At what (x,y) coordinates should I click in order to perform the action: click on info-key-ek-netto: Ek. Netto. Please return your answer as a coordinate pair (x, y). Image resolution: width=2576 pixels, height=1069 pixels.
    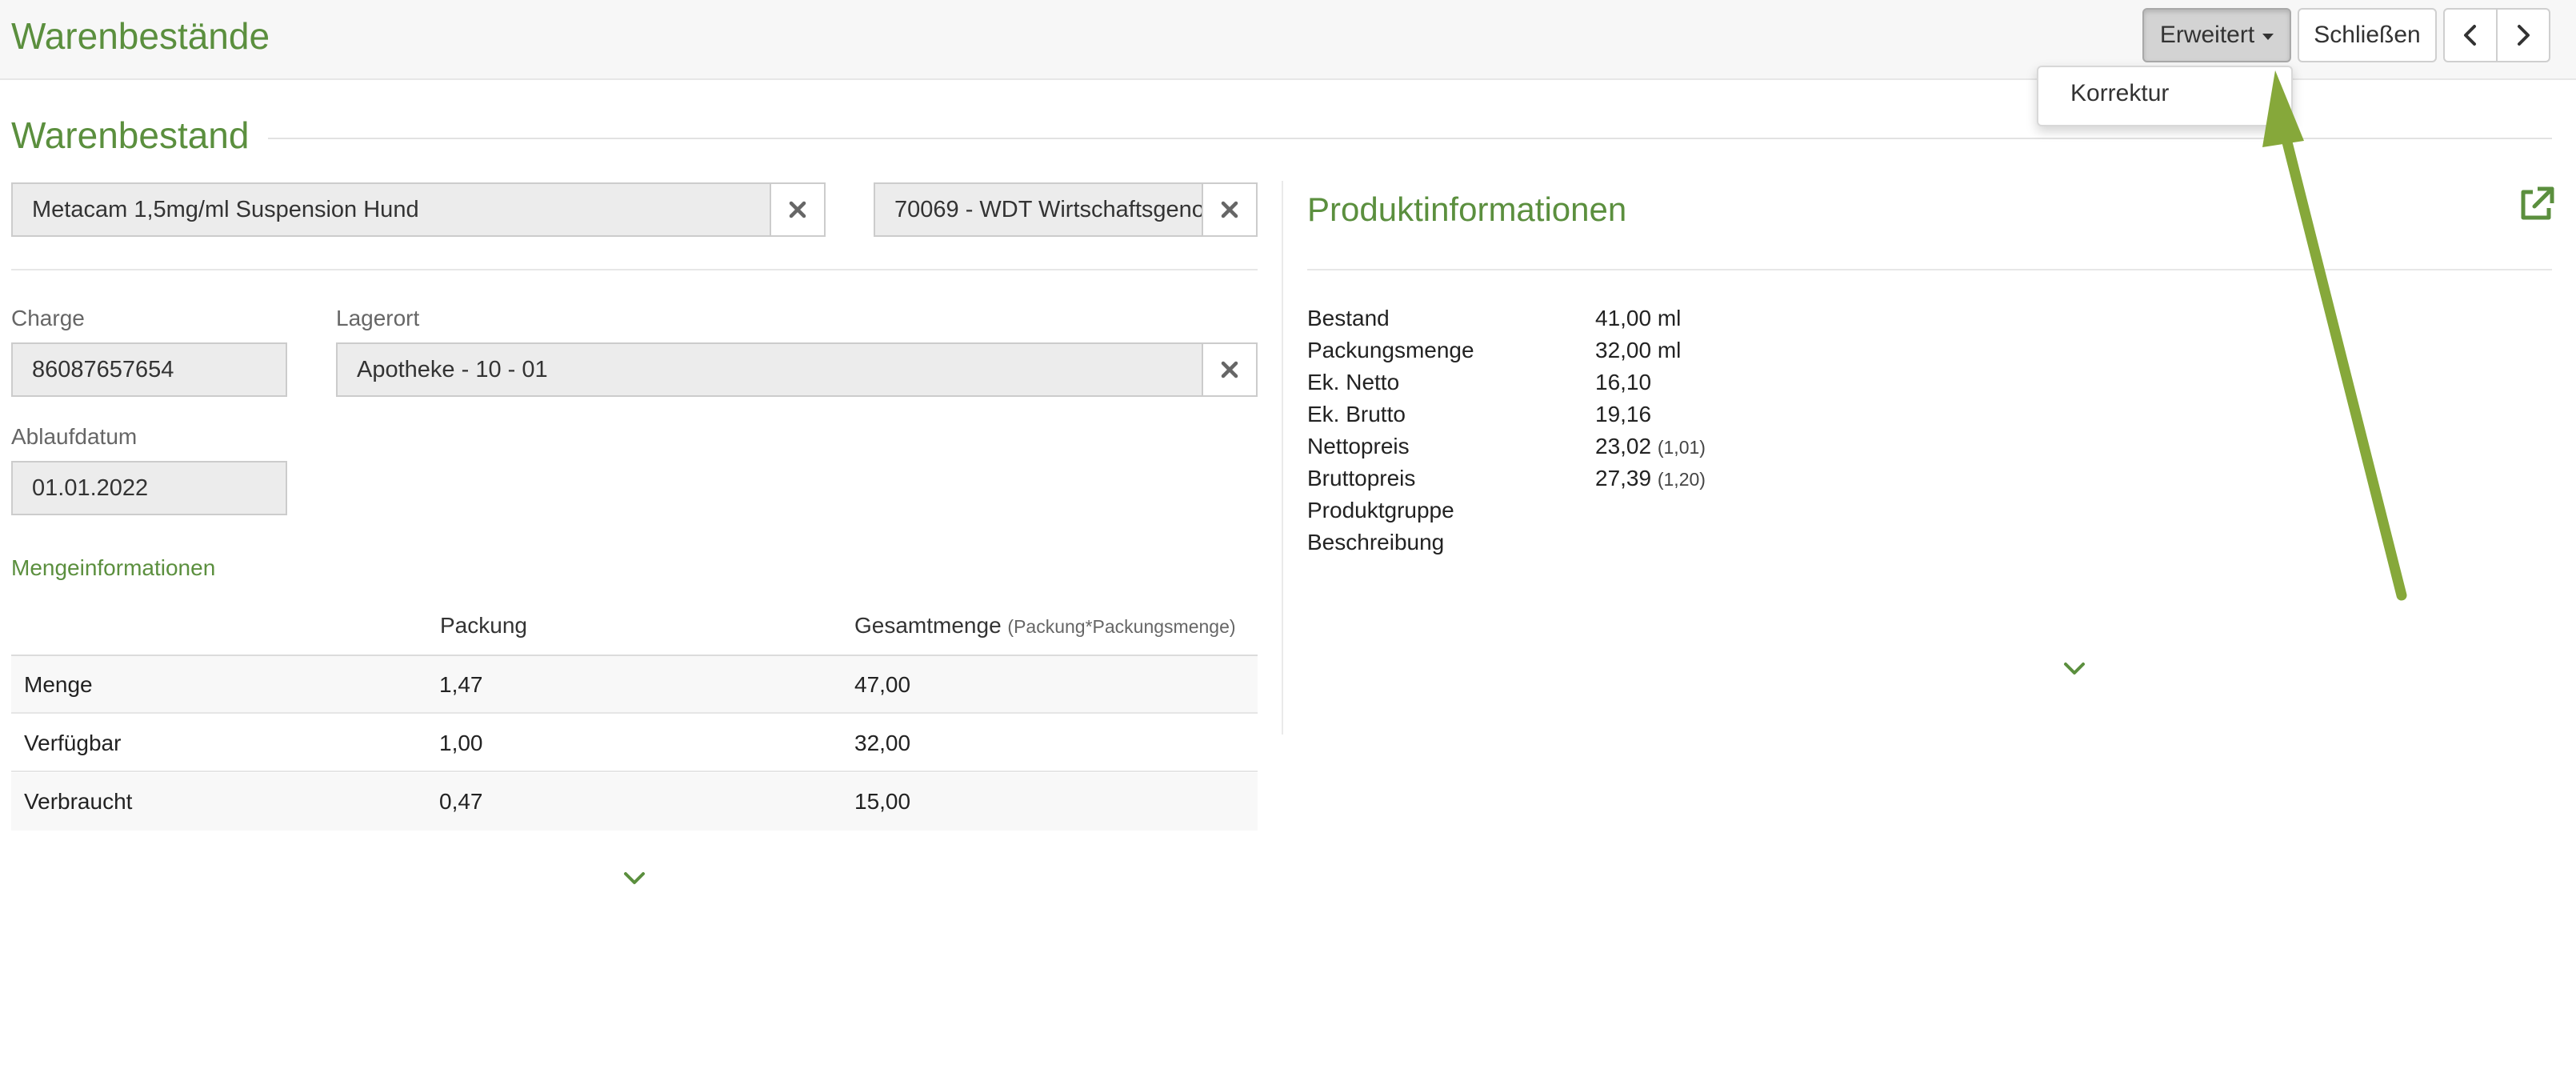
    Looking at the image, I should click on (1353, 382).